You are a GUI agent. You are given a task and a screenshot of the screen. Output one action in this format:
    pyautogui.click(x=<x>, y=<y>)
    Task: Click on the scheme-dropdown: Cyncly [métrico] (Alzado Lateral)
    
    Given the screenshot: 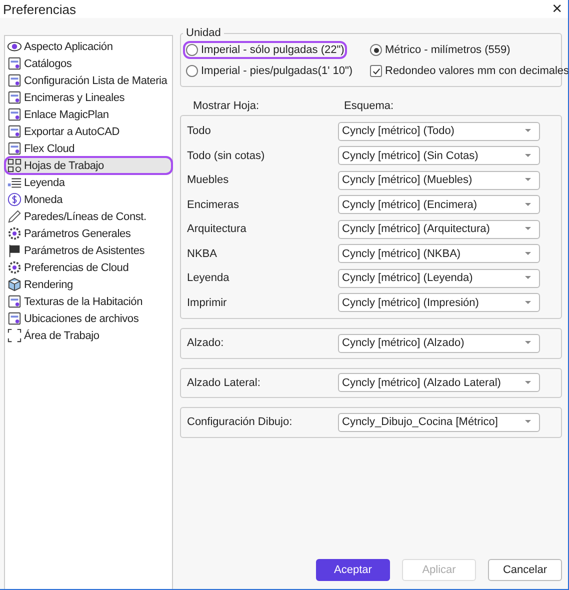 What is the action you would take?
    pyautogui.click(x=439, y=382)
    